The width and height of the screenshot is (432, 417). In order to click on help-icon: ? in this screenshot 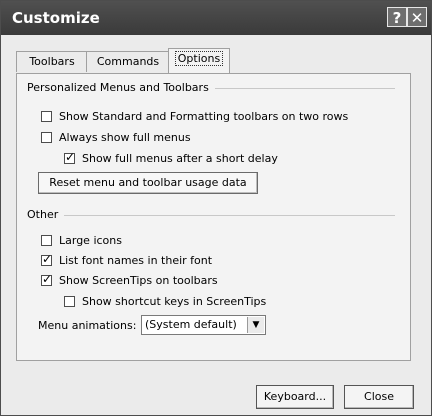, I will do `click(397, 18)`.